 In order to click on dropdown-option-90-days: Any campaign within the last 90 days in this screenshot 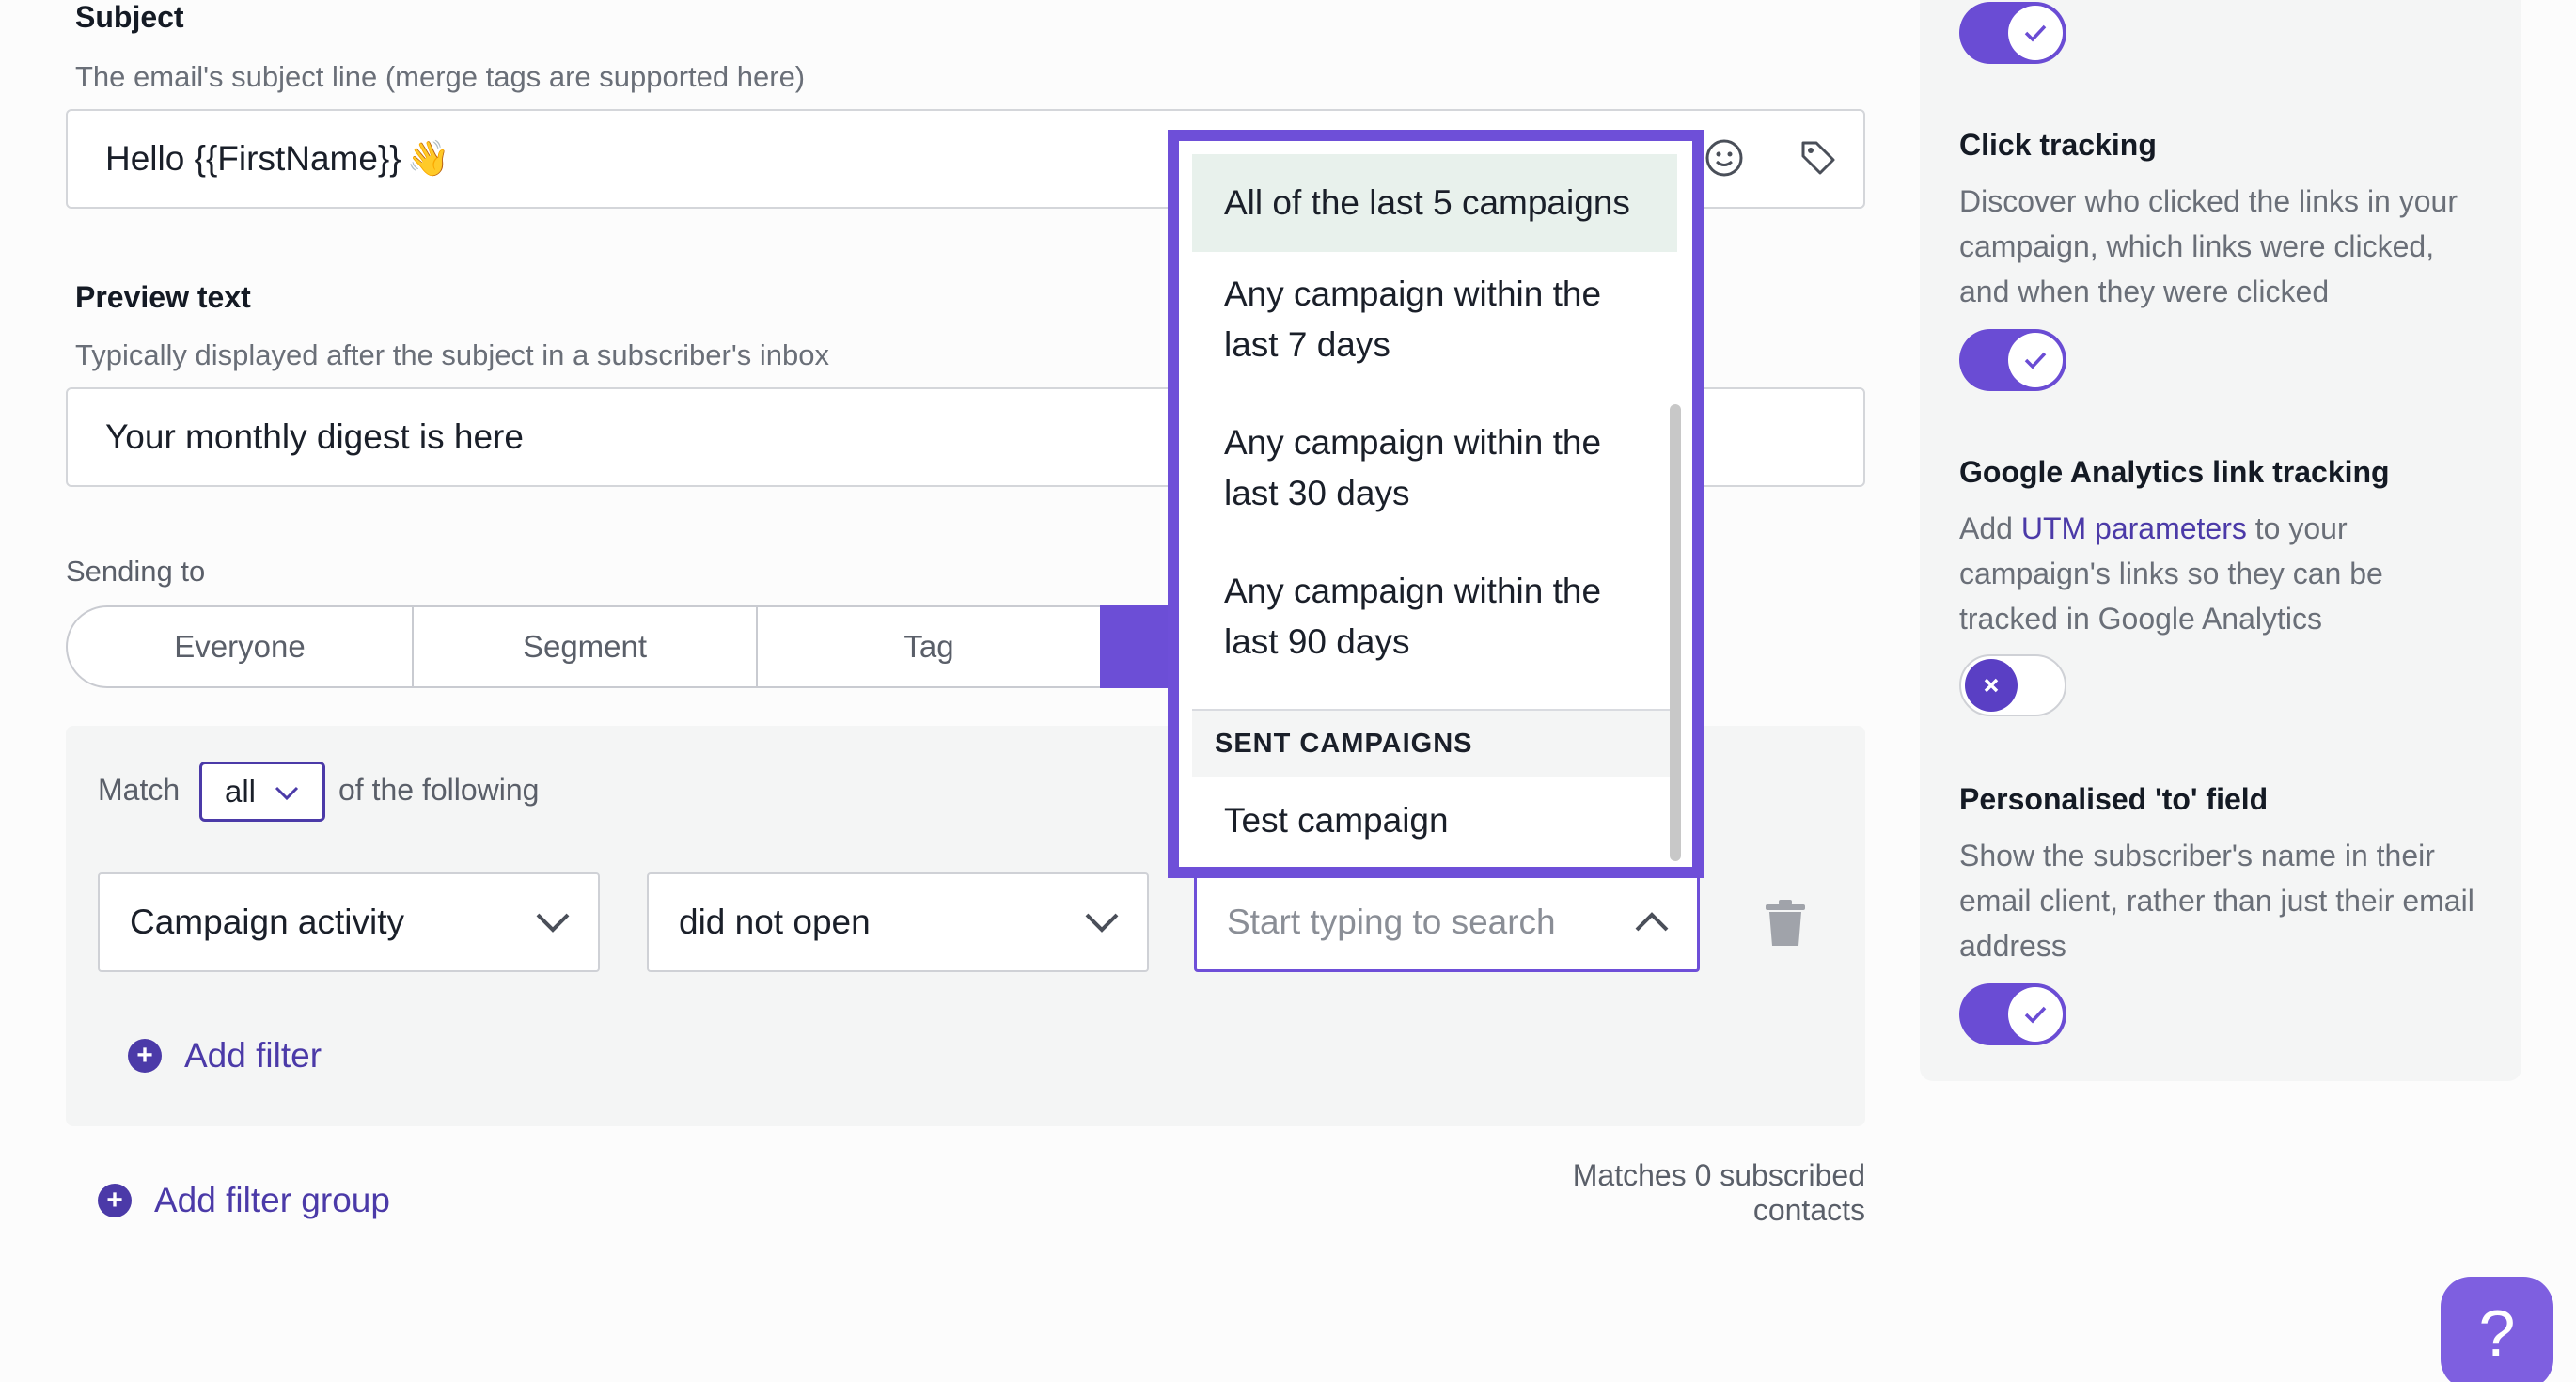, I will do `click(1435, 616)`.